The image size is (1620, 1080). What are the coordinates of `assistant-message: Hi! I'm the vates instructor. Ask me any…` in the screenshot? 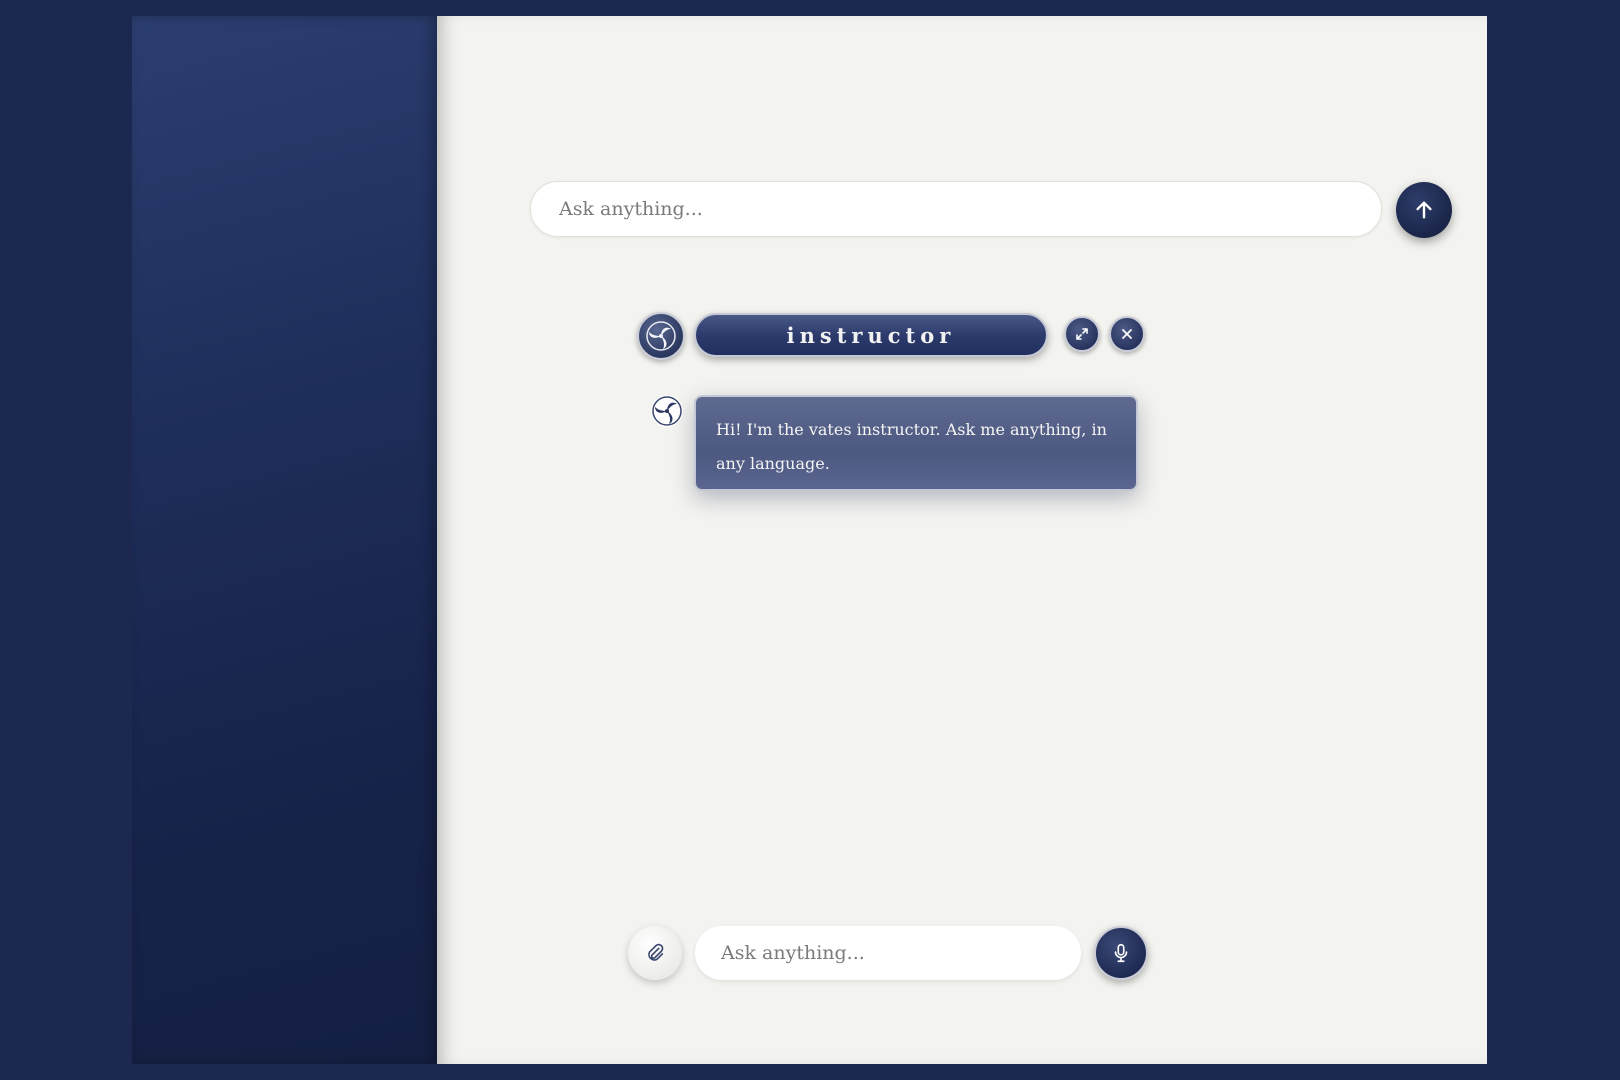 It's located at (916, 443).